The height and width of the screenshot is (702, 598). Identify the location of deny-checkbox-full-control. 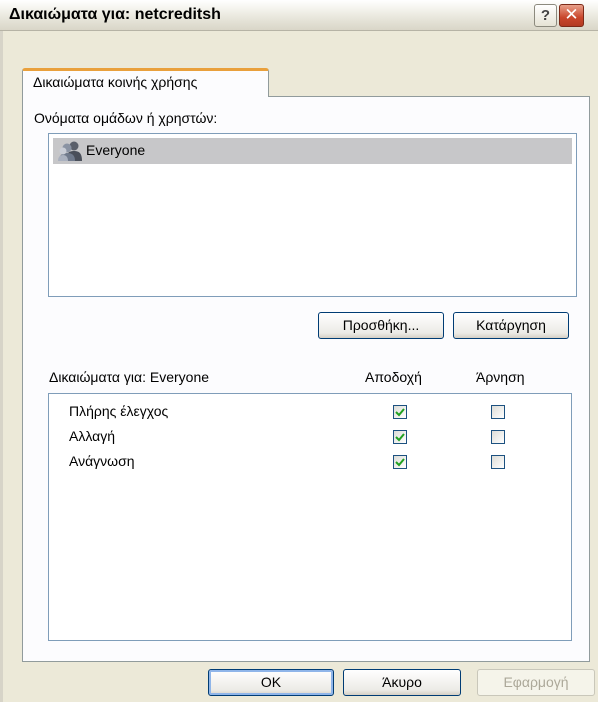
(498, 412).